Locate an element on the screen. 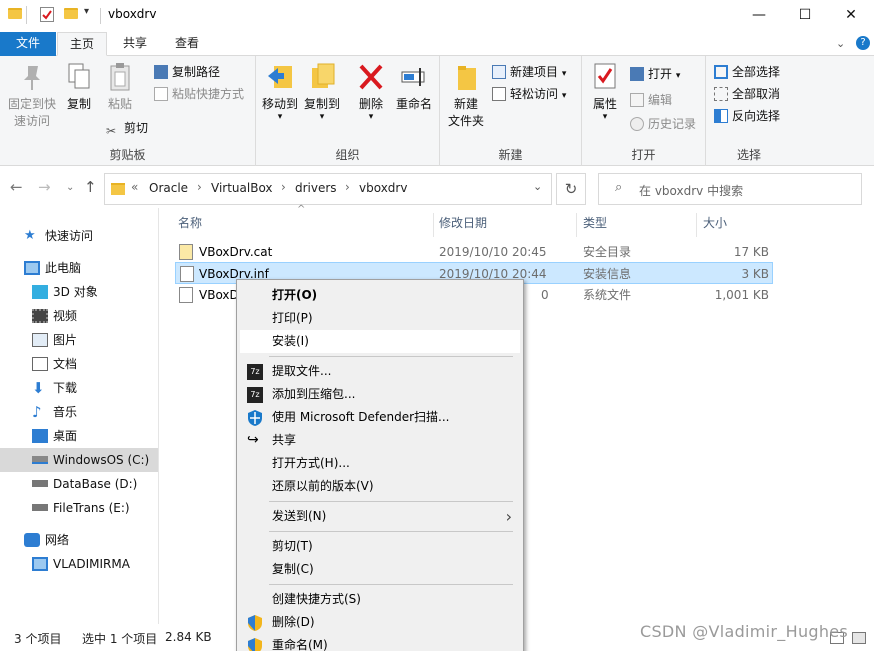 The width and height of the screenshot is (874, 651). tab-file: 文件 is located at coordinates (28, 44).